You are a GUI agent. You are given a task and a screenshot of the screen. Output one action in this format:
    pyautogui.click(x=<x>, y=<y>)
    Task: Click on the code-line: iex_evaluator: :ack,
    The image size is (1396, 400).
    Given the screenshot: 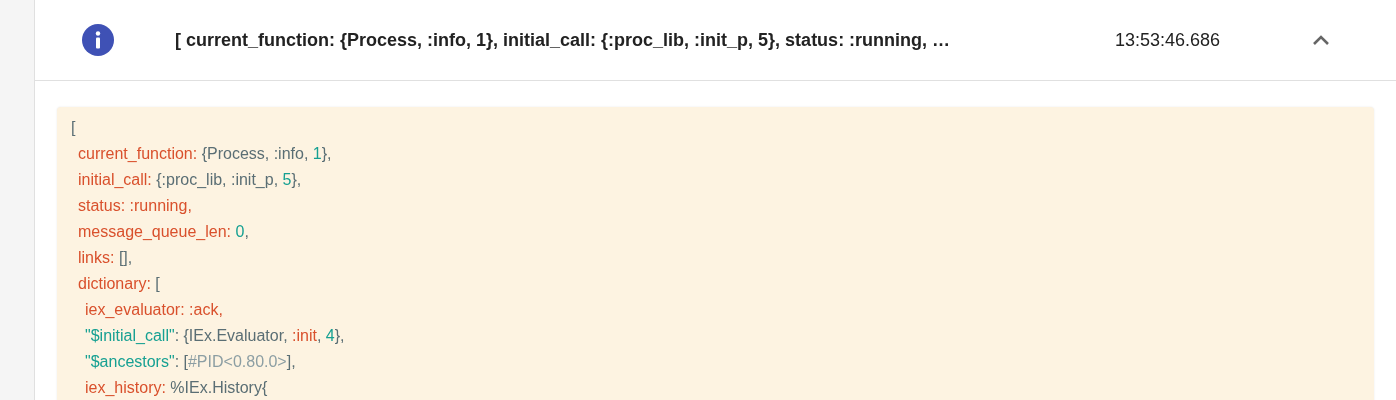 What is the action you would take?
    pyautogui.click(x=154, y=310)
    